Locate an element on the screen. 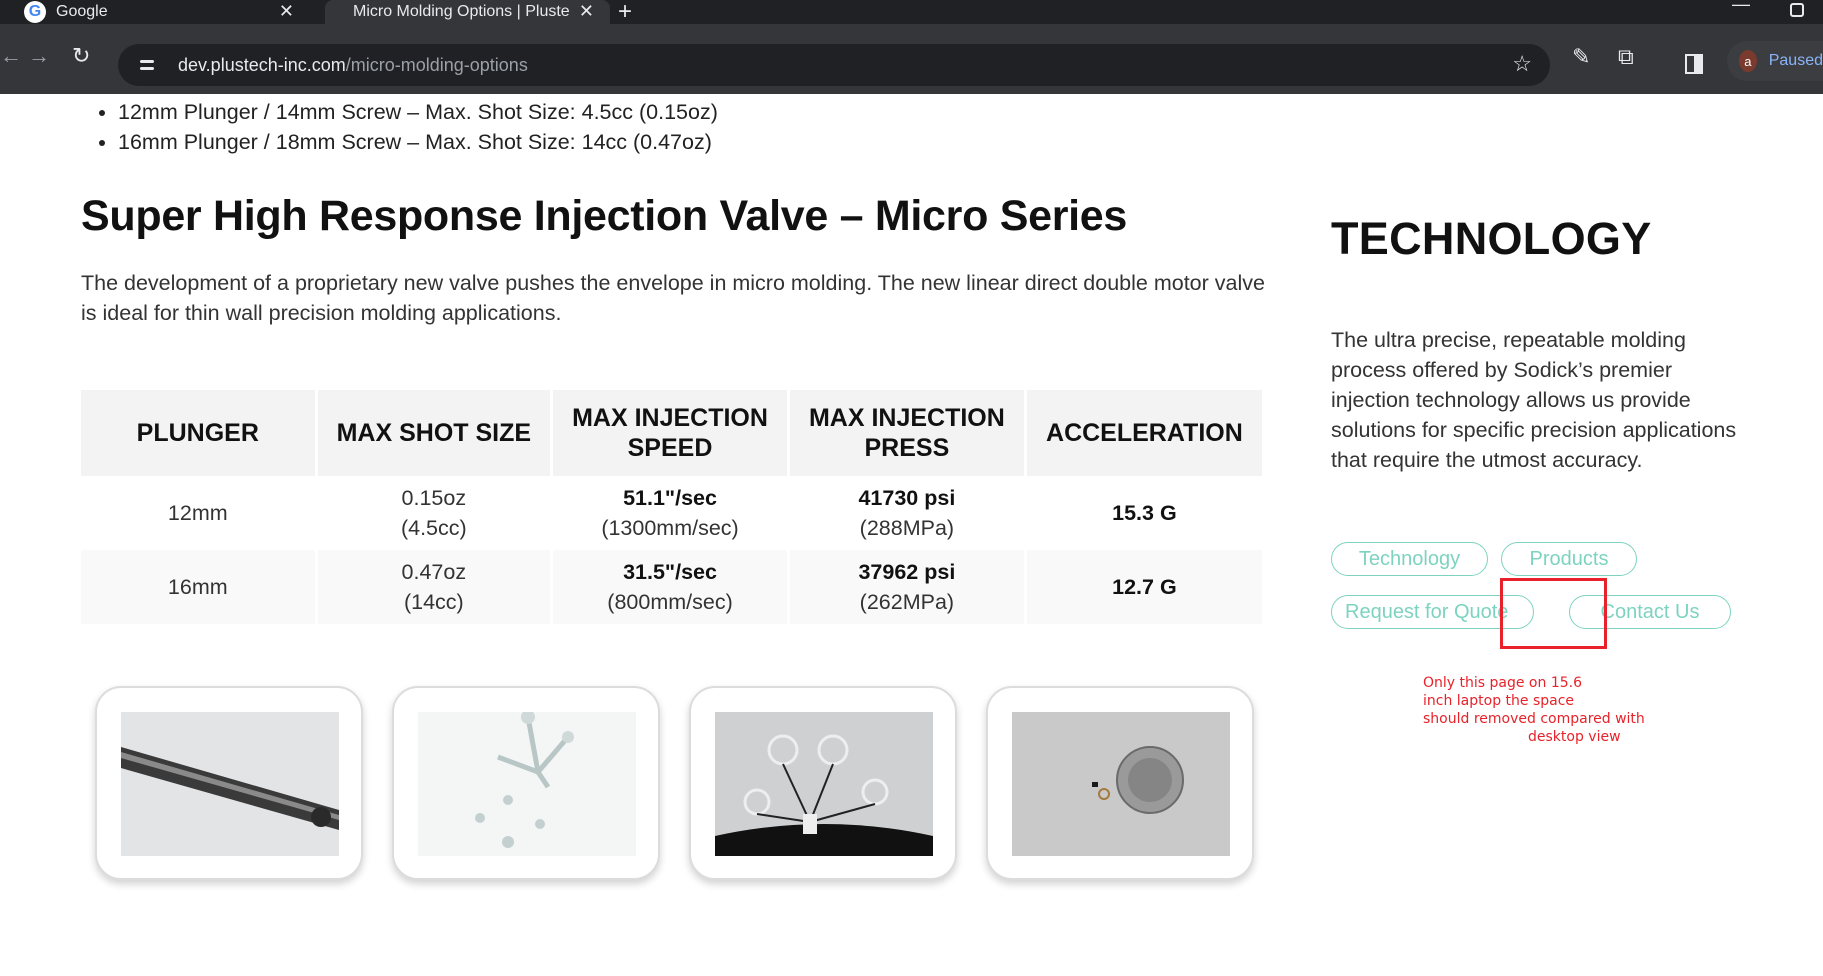  speed-mm: (800mm/sec) is located at coordinates (670, 602).